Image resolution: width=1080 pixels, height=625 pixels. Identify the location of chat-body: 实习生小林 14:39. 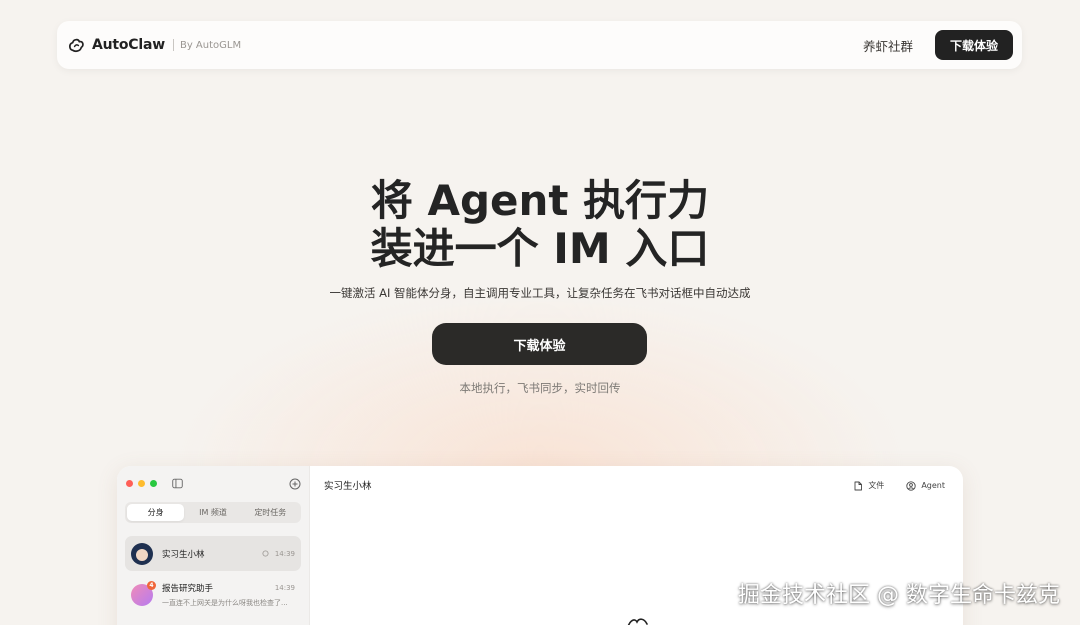
(228, 554).